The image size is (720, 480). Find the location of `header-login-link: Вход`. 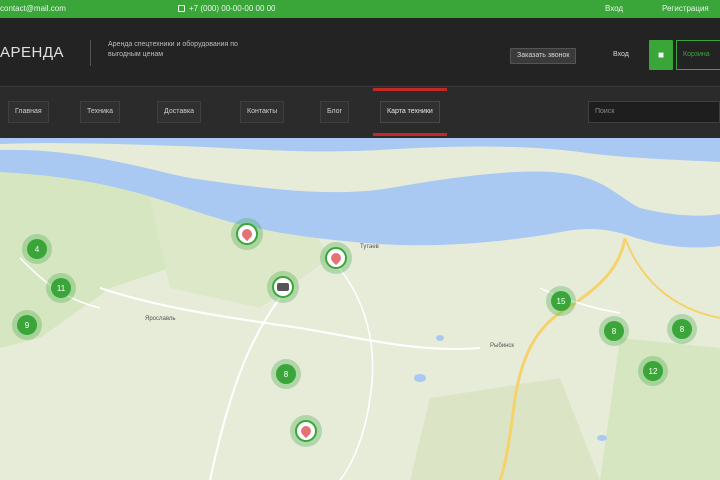

header-login-link: Вход is located at coordinates (621, 54).